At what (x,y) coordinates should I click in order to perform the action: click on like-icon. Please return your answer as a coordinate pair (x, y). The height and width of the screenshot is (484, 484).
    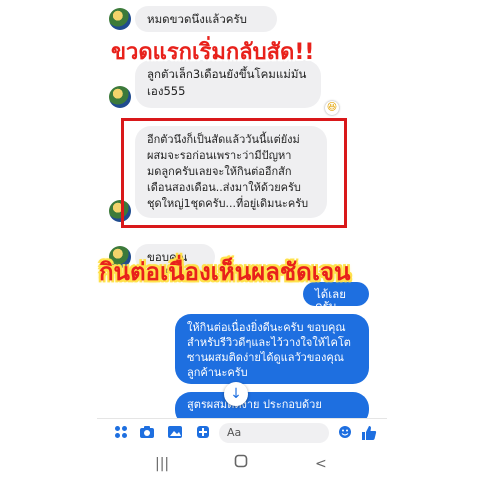
    Looking at the image, I should click on (369, 433).